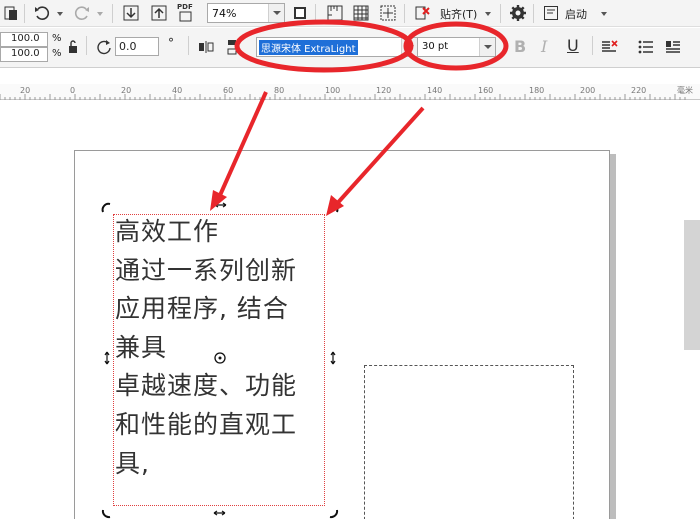 The image size is (700, 519). Describe the element at coordinates (230, 271) in the screenshot. I see `text-line: 通过一系列创新` at that location.